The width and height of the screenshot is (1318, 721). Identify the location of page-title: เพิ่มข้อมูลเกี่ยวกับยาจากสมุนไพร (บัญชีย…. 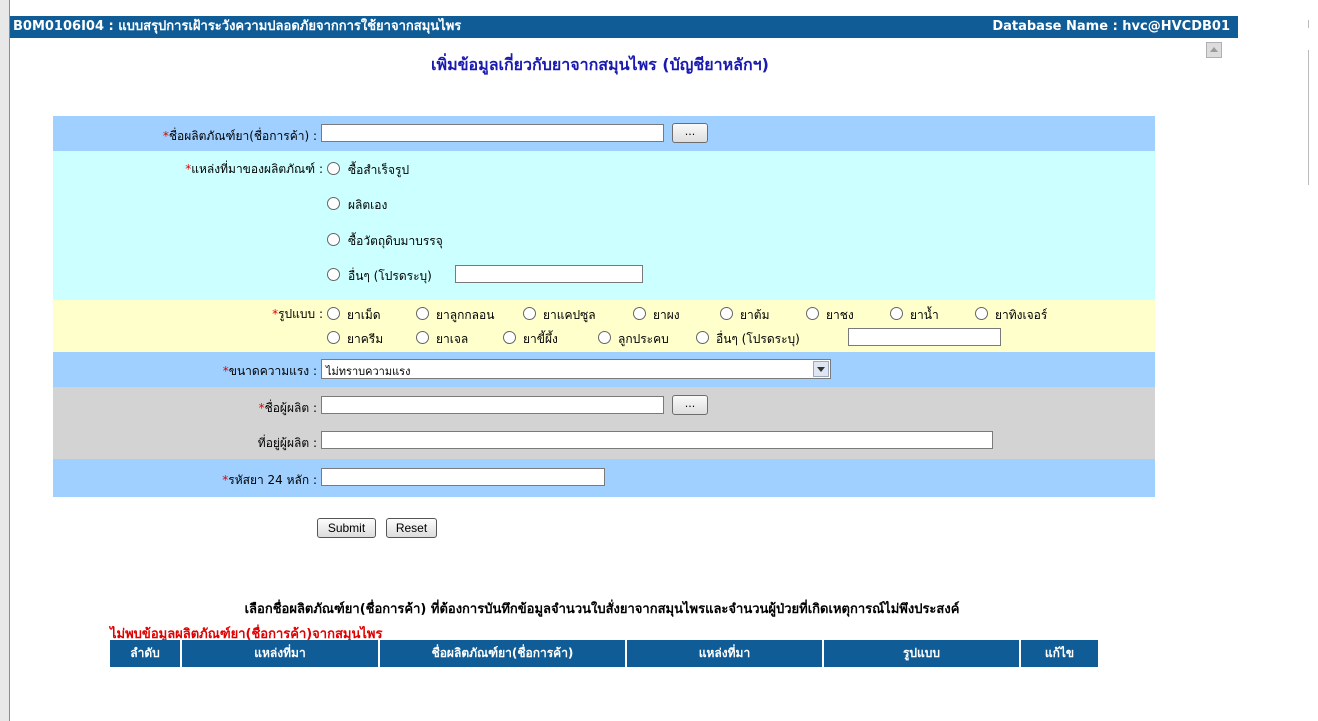
(600, 64).